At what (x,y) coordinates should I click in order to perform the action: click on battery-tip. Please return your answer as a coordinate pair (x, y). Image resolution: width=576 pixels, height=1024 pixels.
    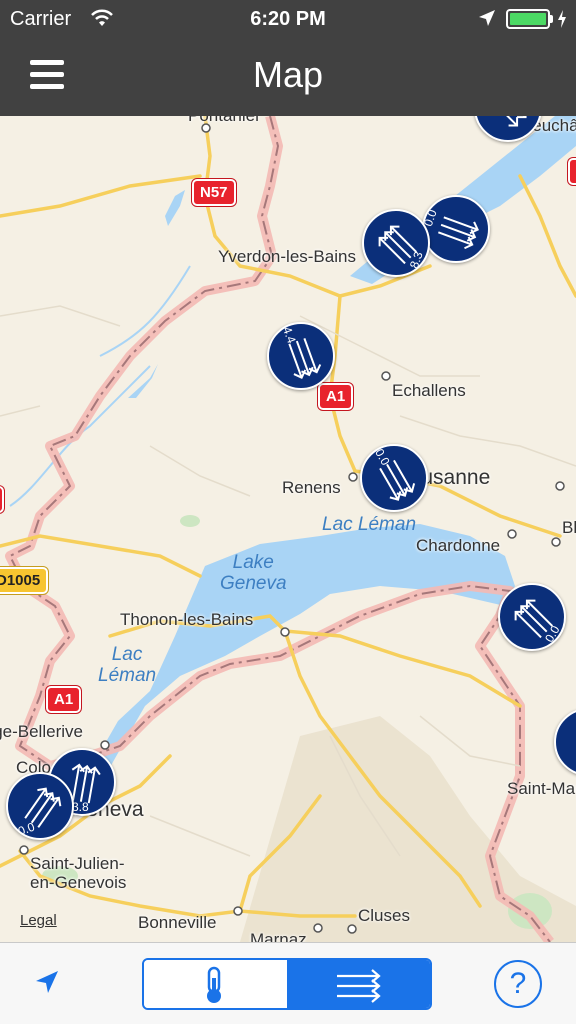
    Looking at the image, I should click on (551, 19).